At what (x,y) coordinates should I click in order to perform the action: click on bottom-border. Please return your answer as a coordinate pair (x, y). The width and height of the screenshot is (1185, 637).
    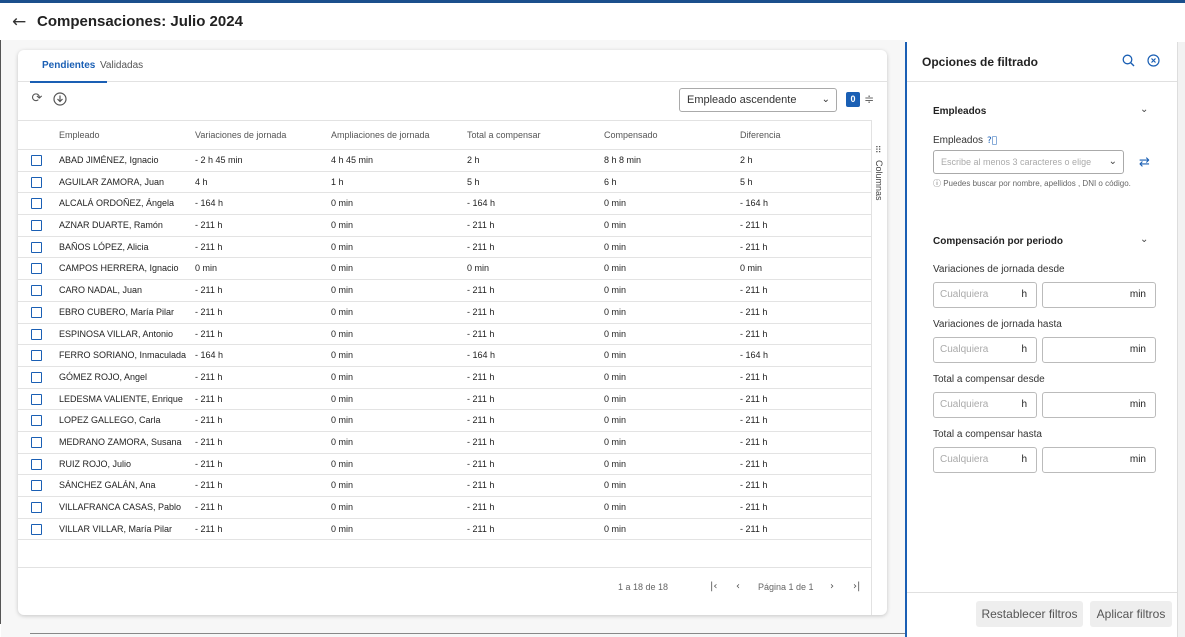
    Looking at the image, I should click on (467, 633).